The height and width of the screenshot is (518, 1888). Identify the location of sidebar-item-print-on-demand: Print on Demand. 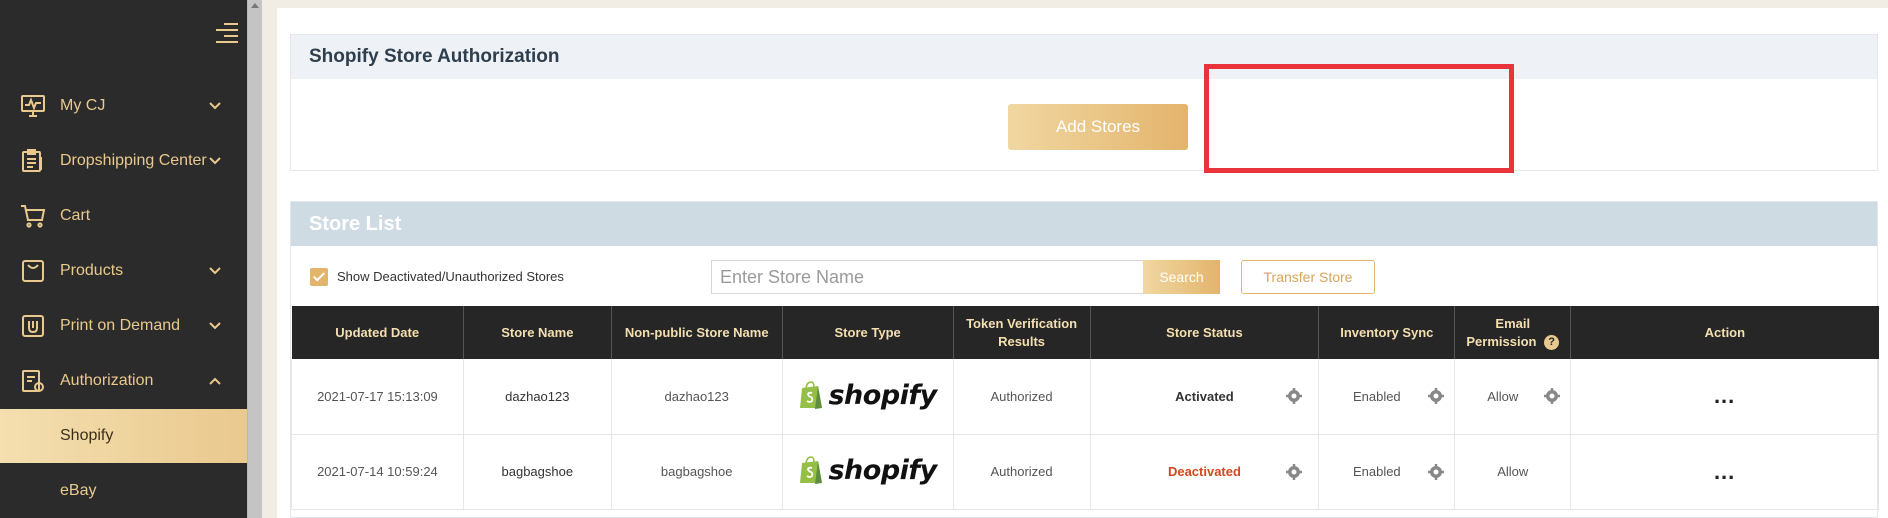
(123, 326).